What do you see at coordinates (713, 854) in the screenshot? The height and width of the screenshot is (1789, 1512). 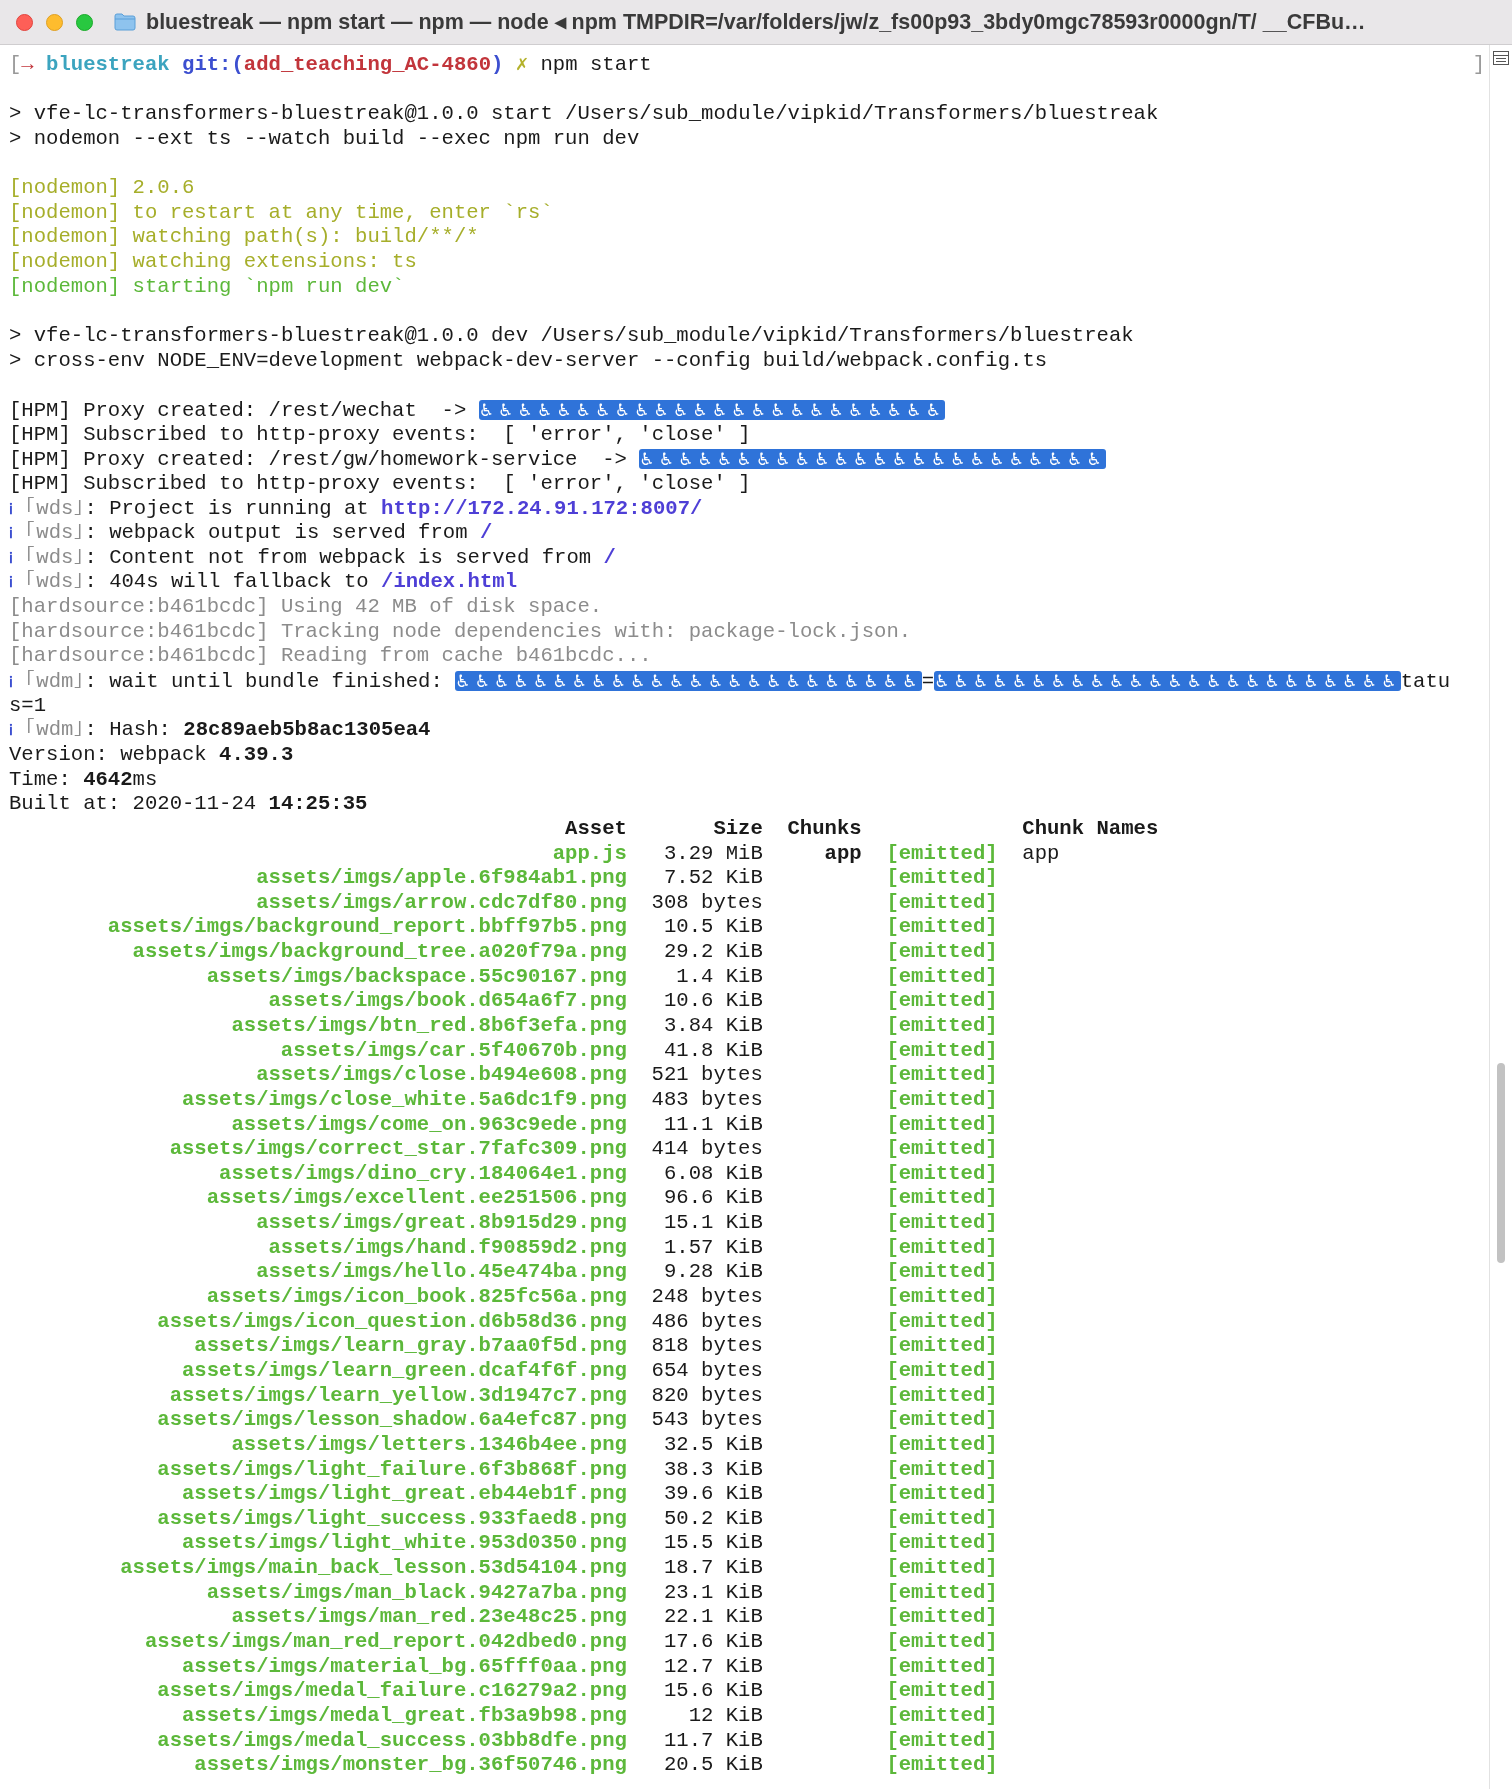 I see `table-cell: 3.29 MiB` at bounding box center [713, 854].